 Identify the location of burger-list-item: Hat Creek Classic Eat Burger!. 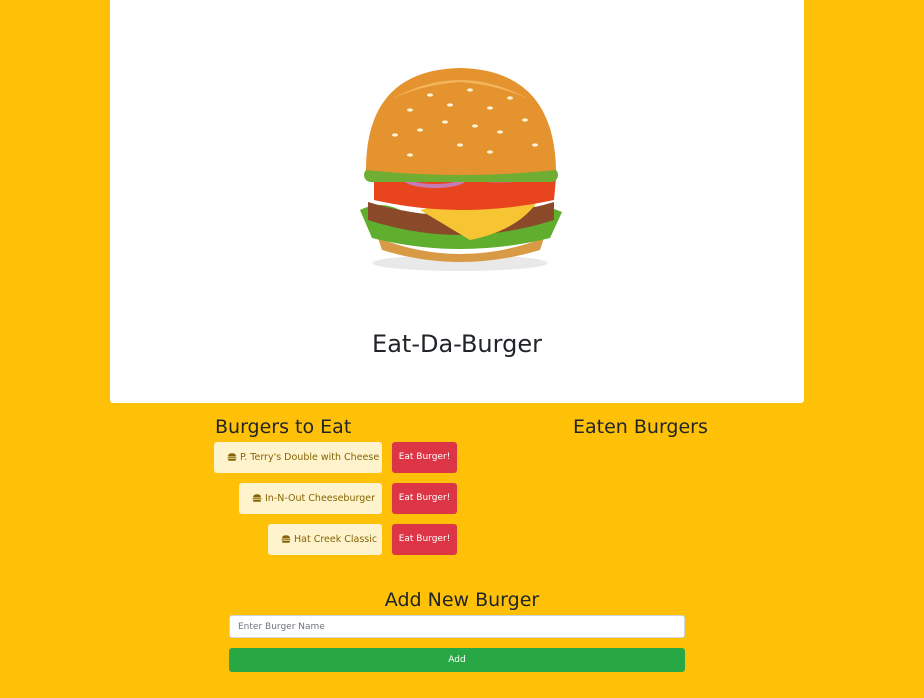
(462, 539).